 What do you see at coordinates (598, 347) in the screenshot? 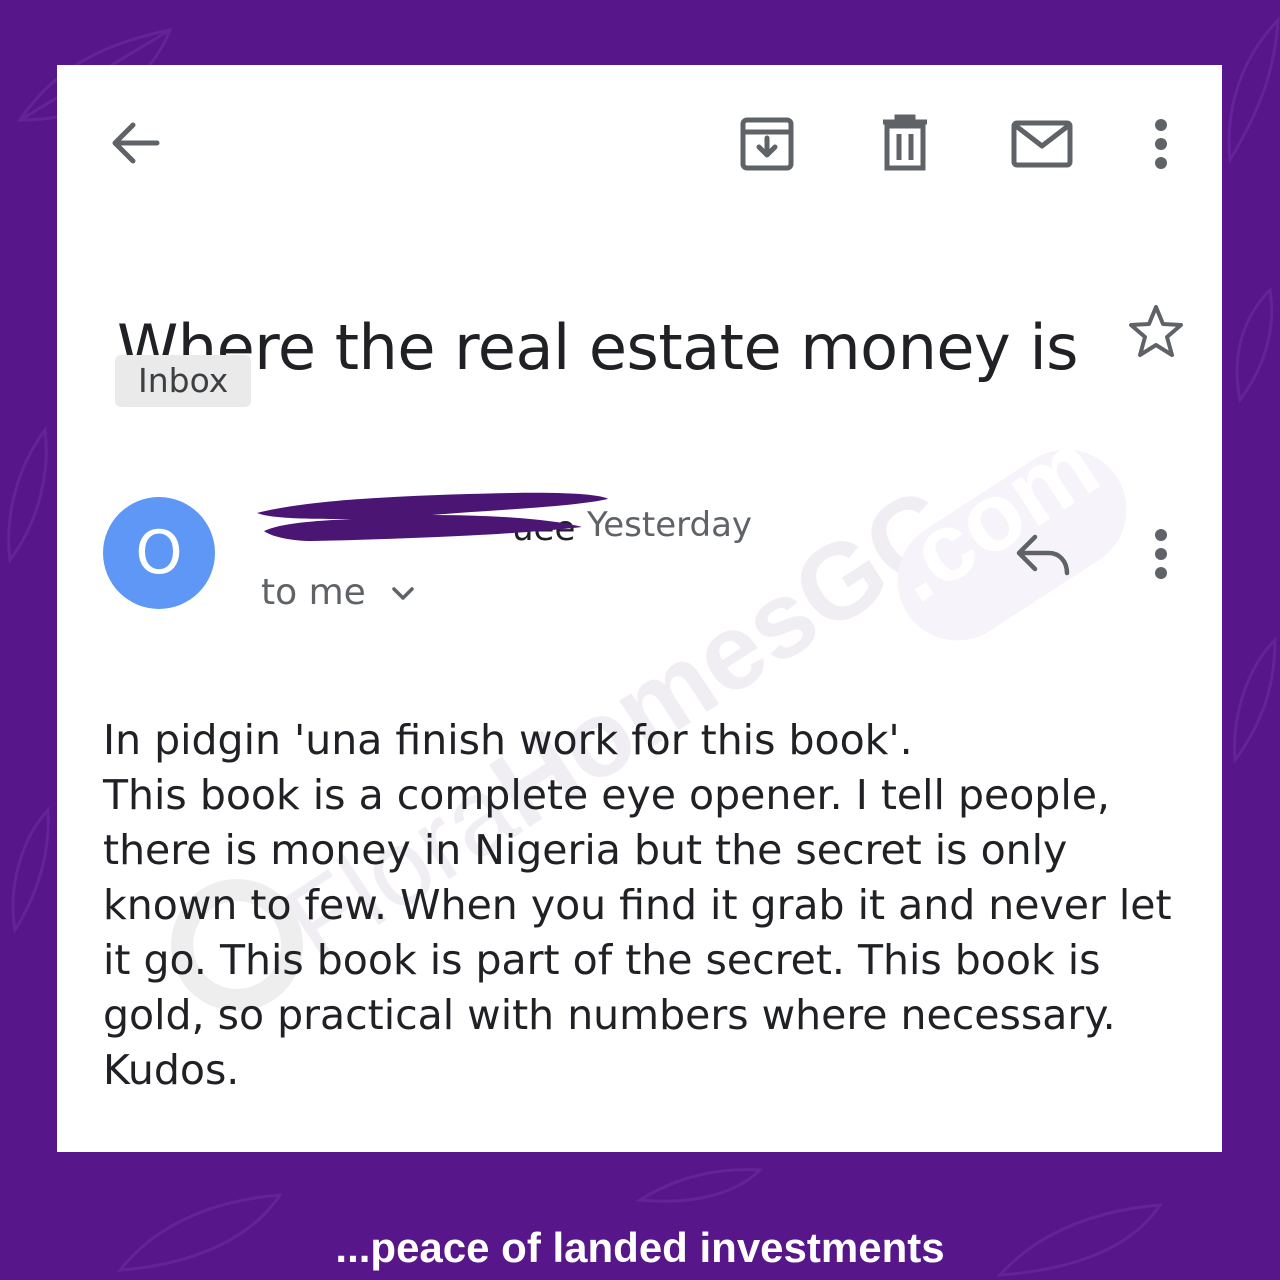
I see `email-subject: Where the real estate money is` at bounding box center [598, 347].